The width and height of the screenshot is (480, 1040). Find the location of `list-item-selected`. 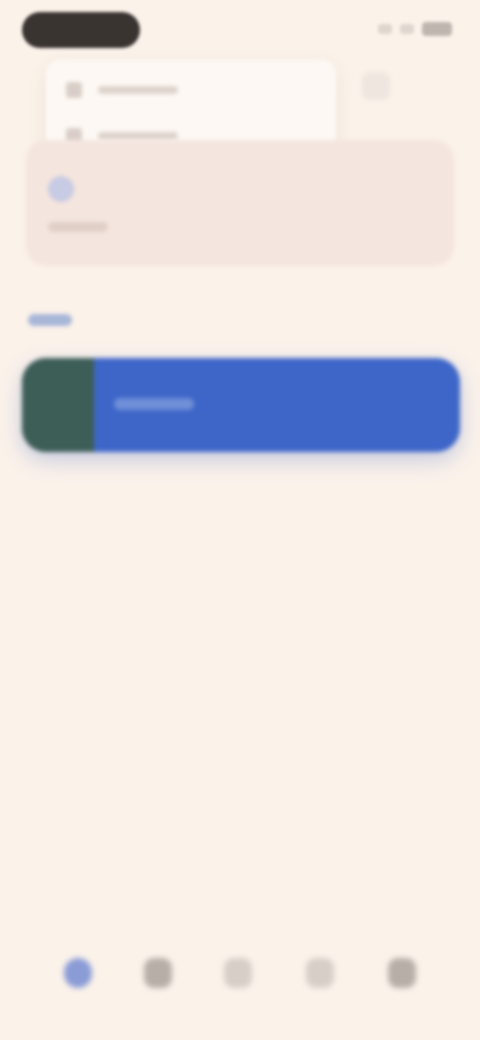

list-item-selected is located at coordinates (241, 405).